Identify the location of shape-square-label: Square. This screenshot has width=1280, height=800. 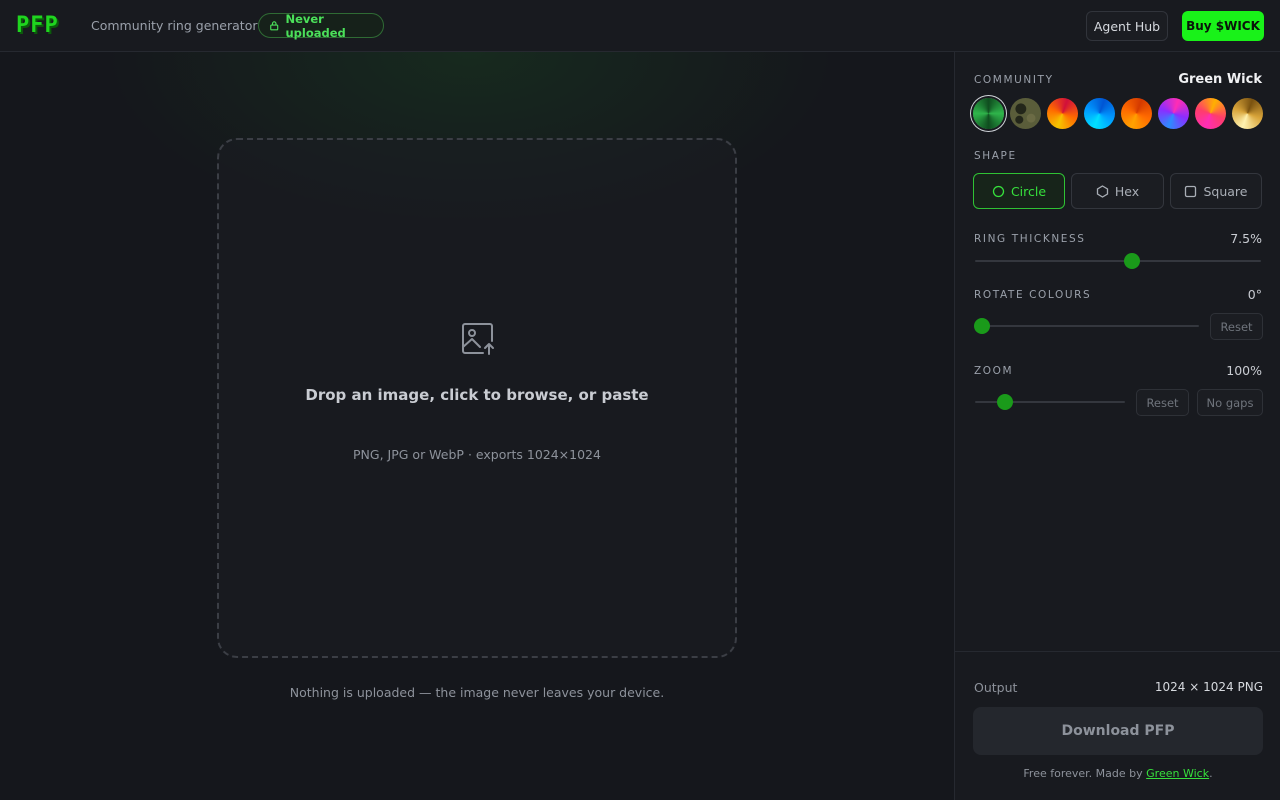
(1225, 191).